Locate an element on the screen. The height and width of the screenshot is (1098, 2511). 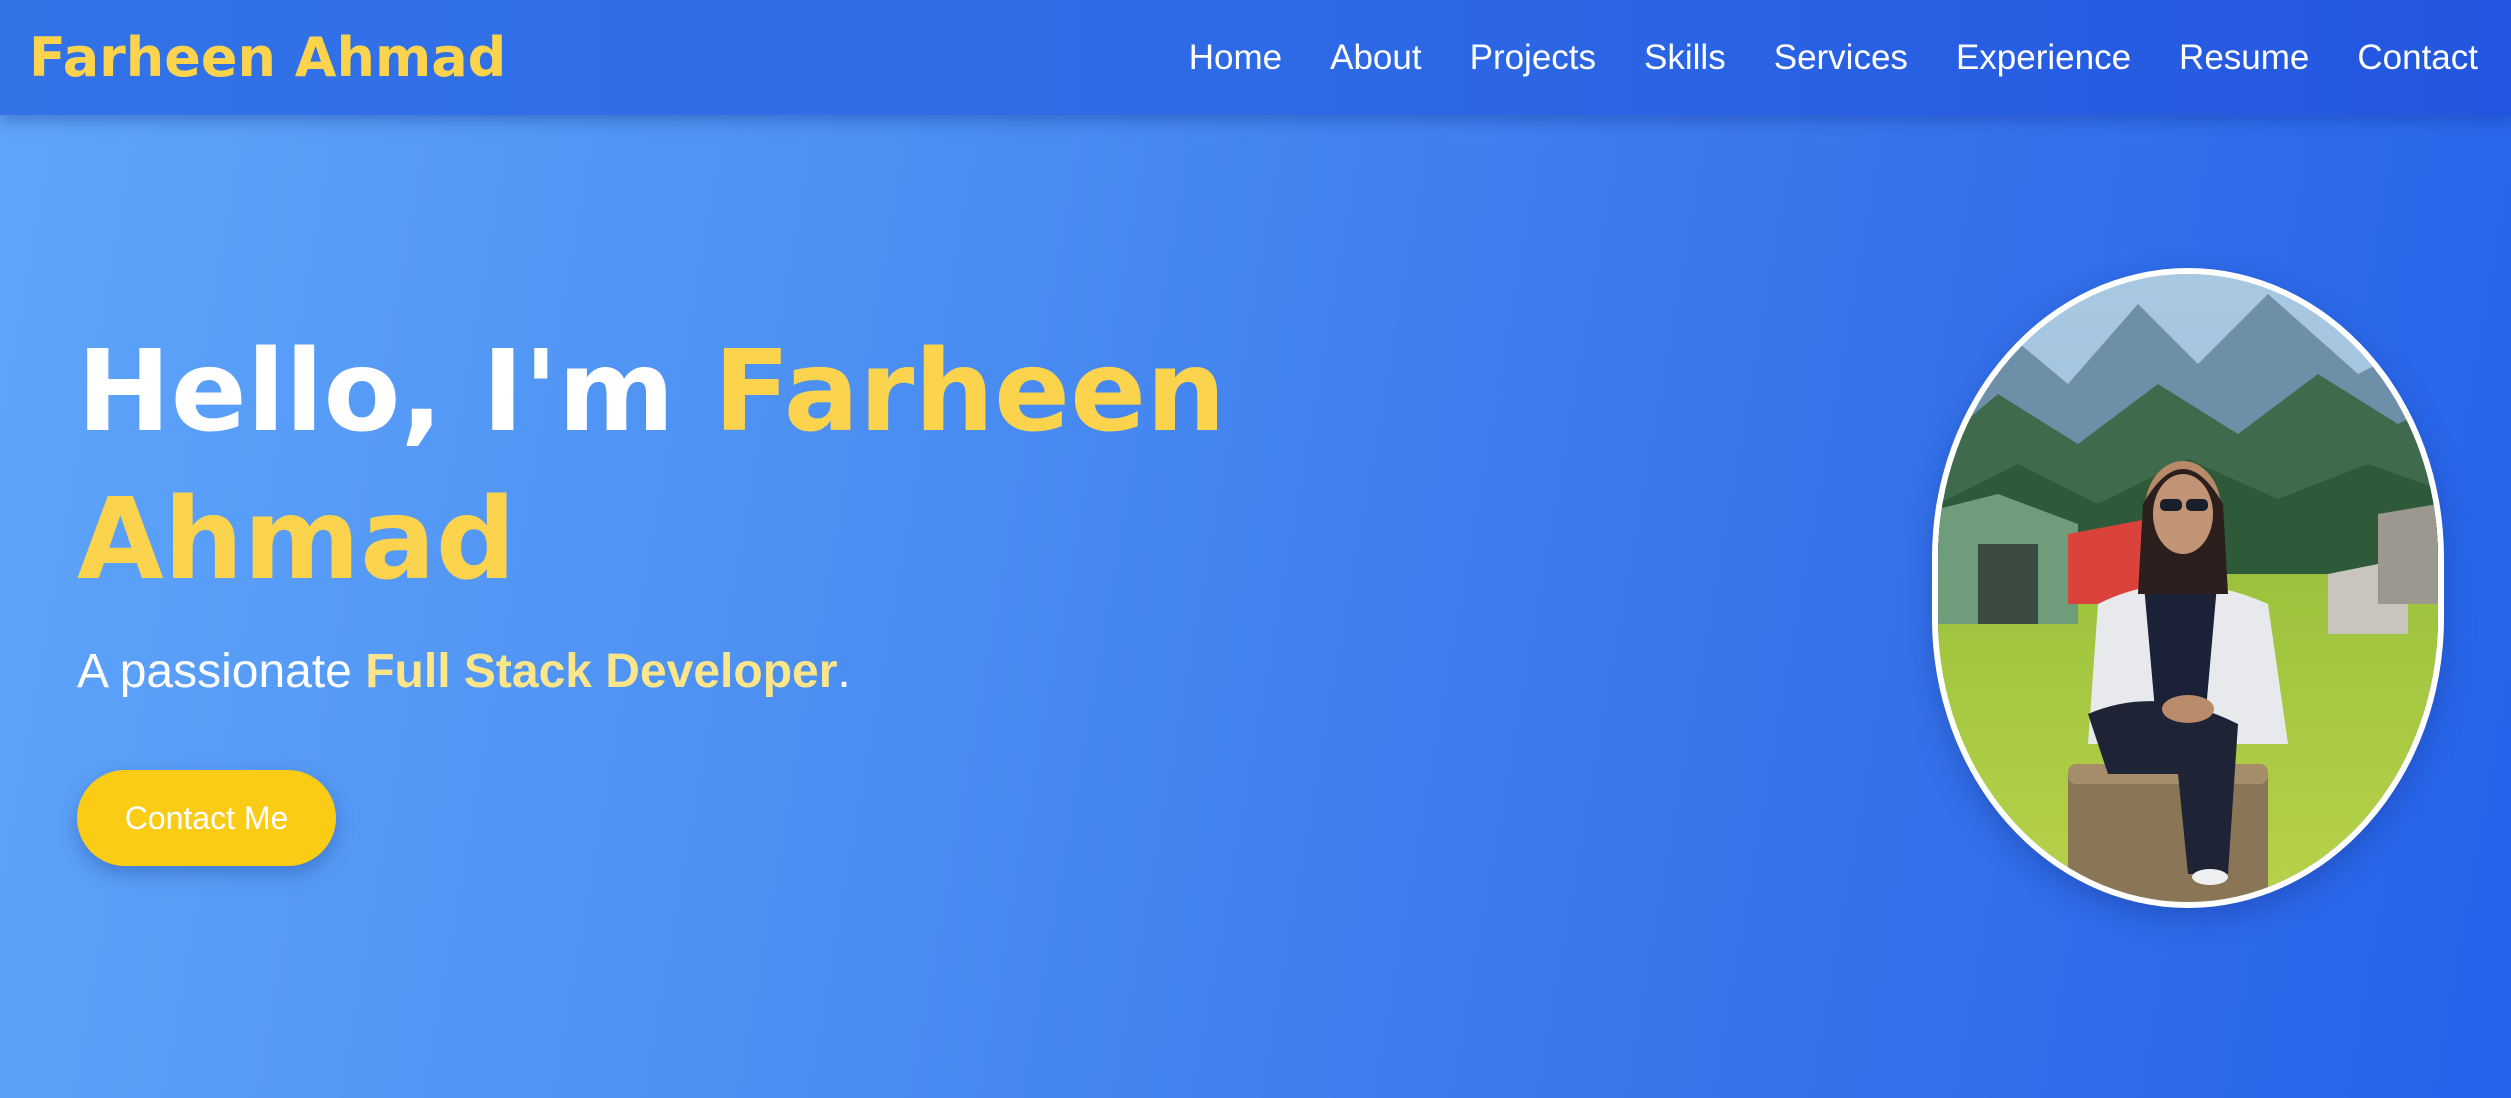
hero-tagline: A passionate Full Stack Developer. is located at coordinates (464, 671).